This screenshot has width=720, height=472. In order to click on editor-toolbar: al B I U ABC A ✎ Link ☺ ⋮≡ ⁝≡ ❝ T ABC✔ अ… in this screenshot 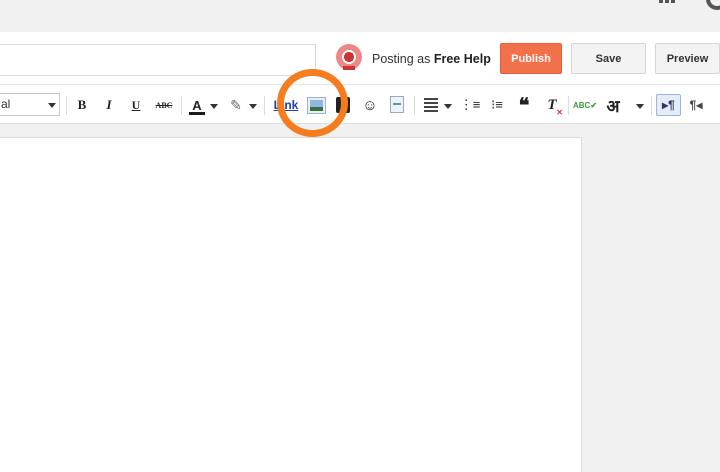, I will do `click(360, 104)`.